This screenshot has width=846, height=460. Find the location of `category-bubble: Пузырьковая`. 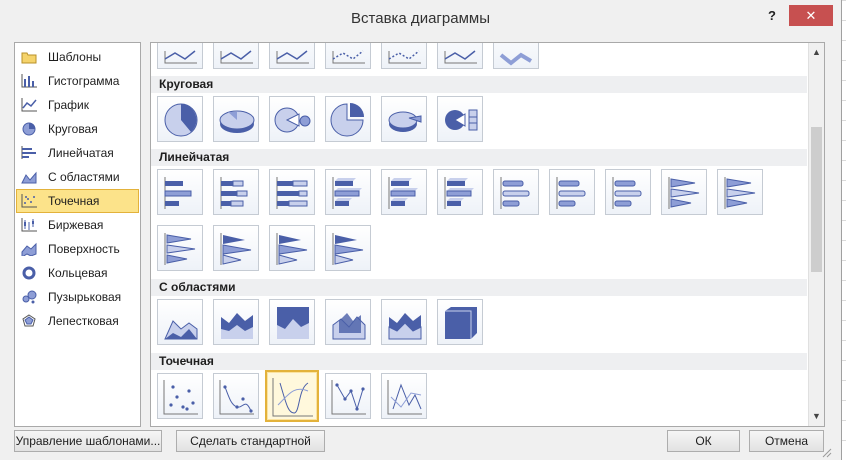

category-bubble: Пузырьковая is located at coordinates (77, 297).